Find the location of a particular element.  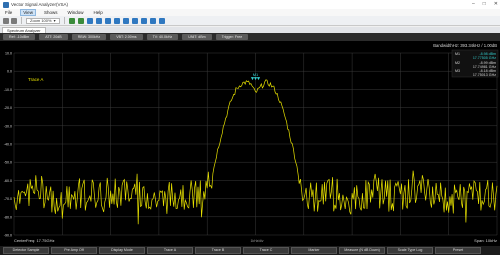

window-controls: – □ ✕ is located at coordinates (485, 4).